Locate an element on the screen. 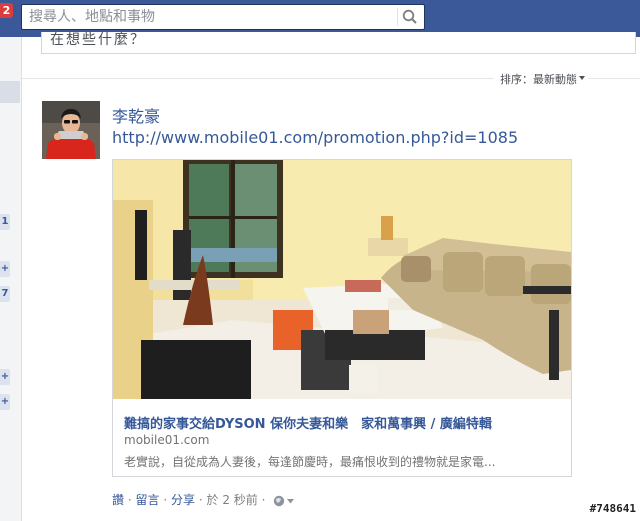 The width and height of the screenshot is (640, 521). sort-dropdown: 排序：最新動態 is located at coordinates (541, 79).